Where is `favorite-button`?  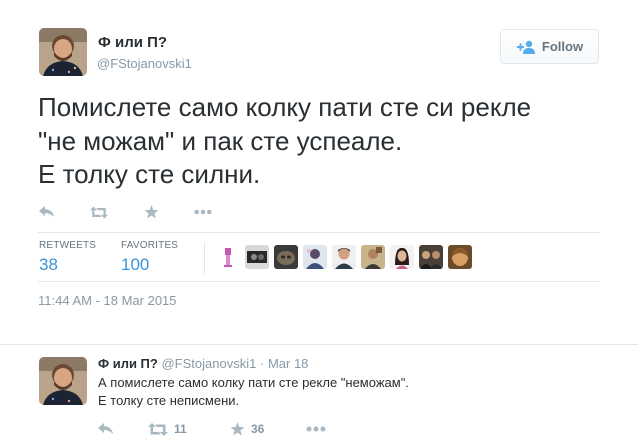
favorite-button is located at coordinates (151, 212).